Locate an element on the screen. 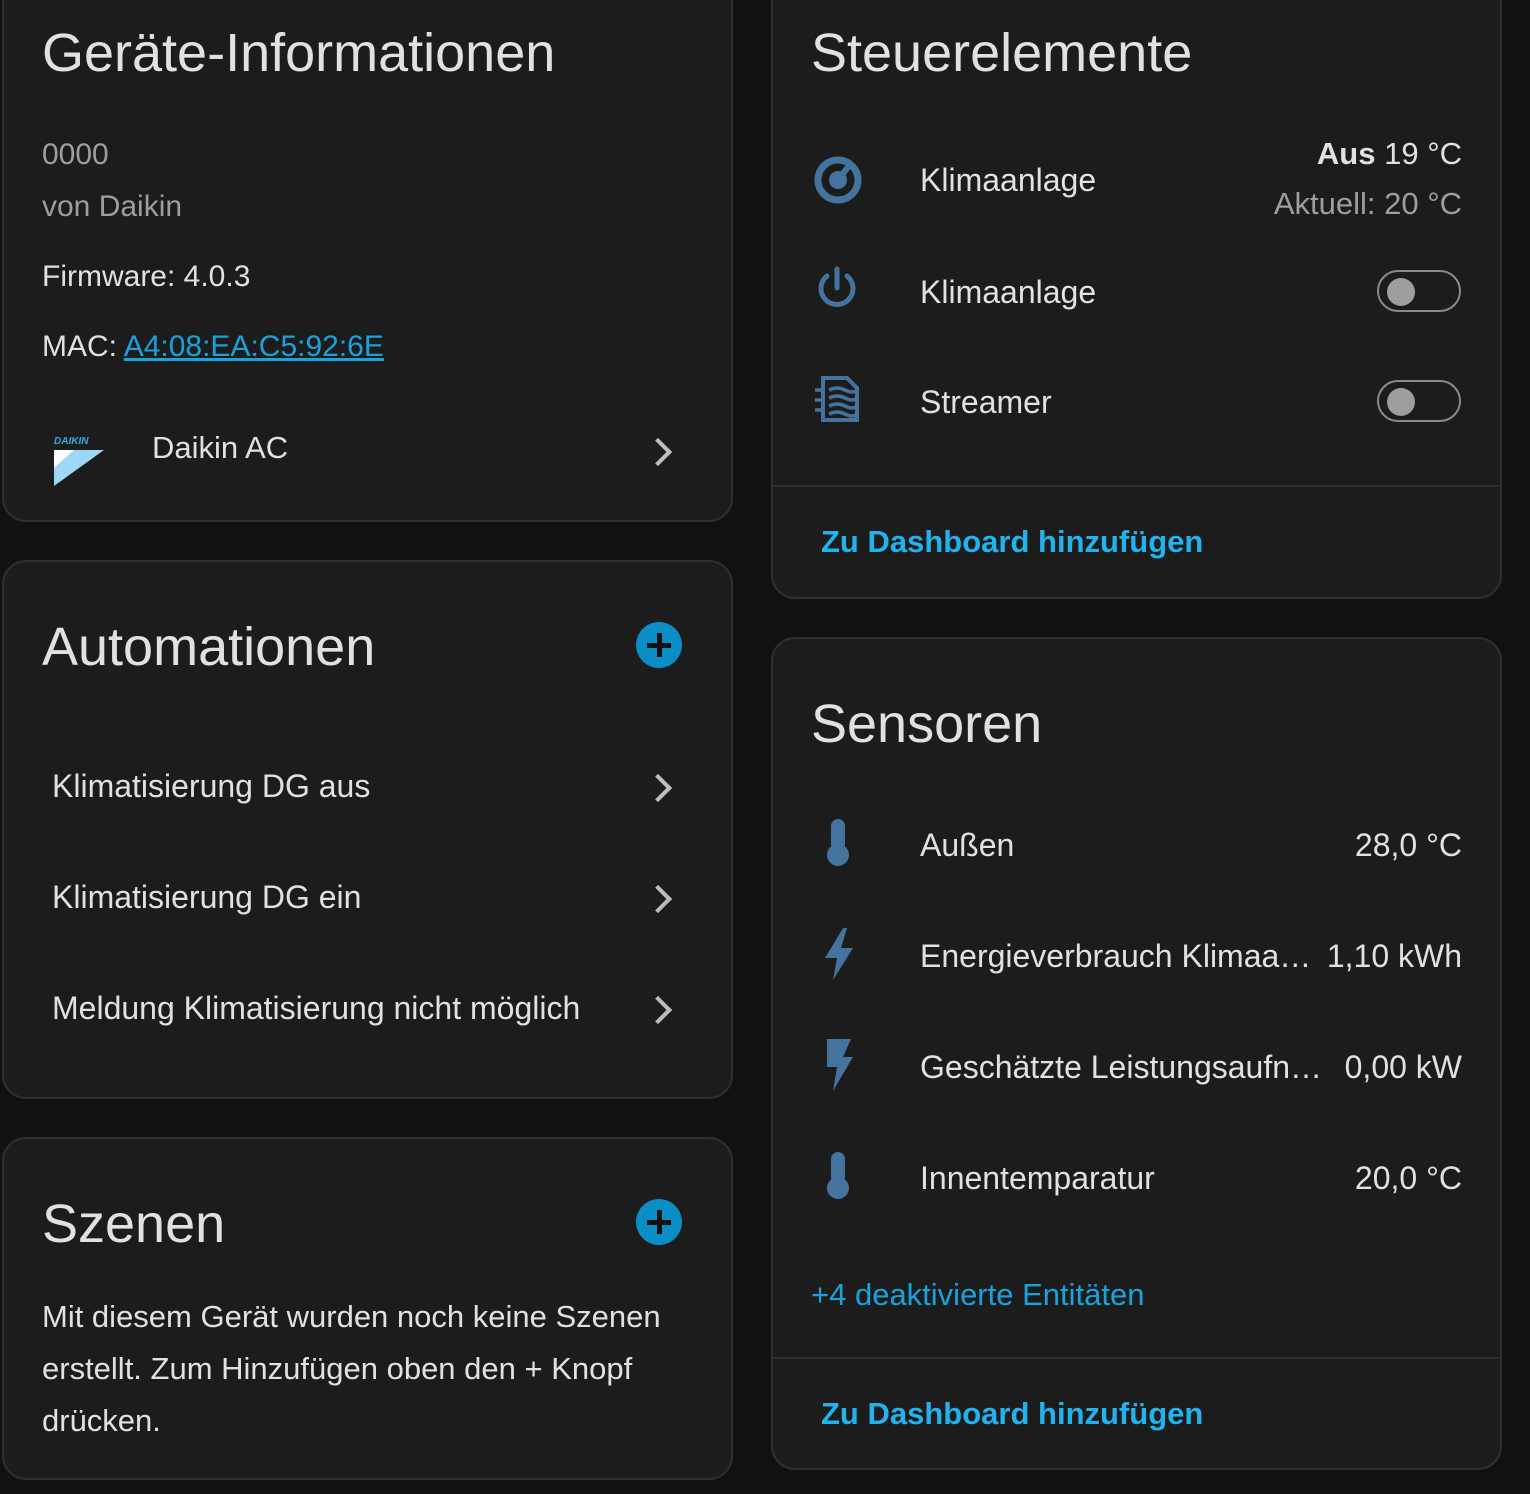 The height and width of the screenshot is (1494, 1530). automation-item: Klimatisierung DG ein is located at coordinates (367, 898).